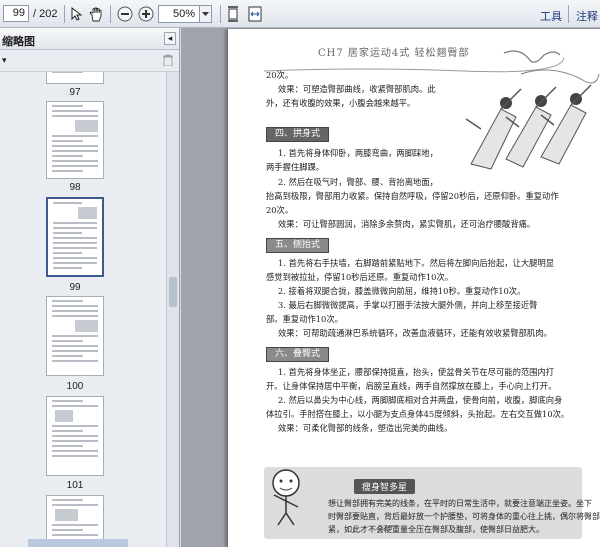 Image resolution: width=600 pixels, height=547 pixels. Describe the element at coordinates (78, 543) in the screenshot. I see `thumbnail-status-strip` at that location.